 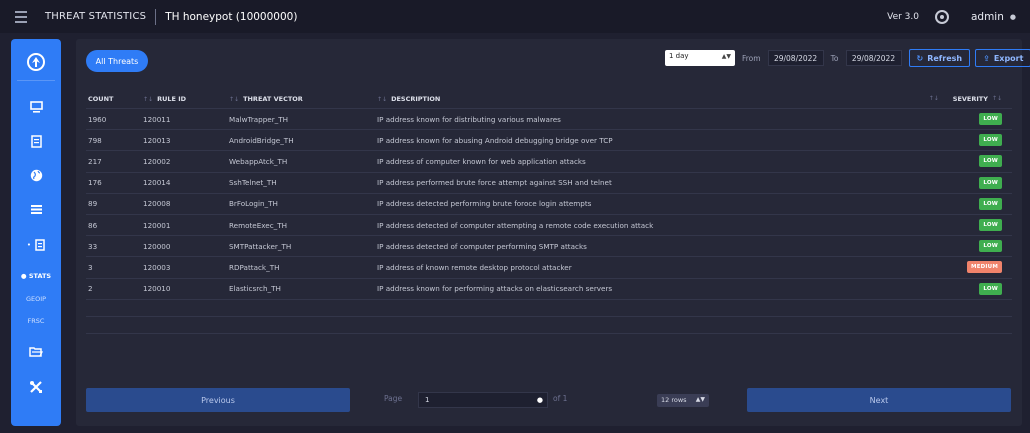 I want to click on from-label: From, so click(x=751, y=58).